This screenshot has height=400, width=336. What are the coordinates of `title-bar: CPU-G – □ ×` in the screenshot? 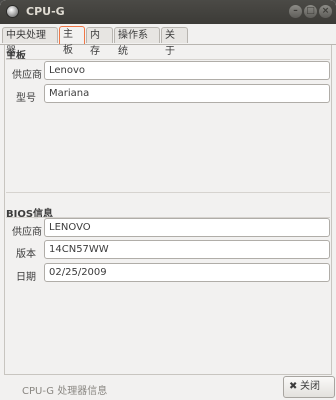 It's located at (168, 12).